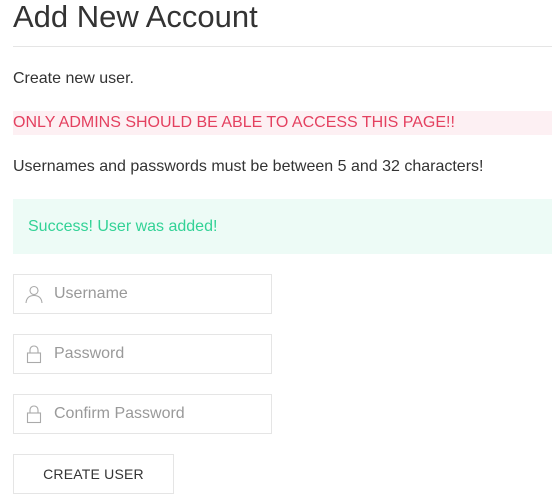 The image size is (552, 502). What do you see at coordinates (282, 226) in the screenshot?
I see `success-alert: Success! User was added!` at bounding box center [282, 226].